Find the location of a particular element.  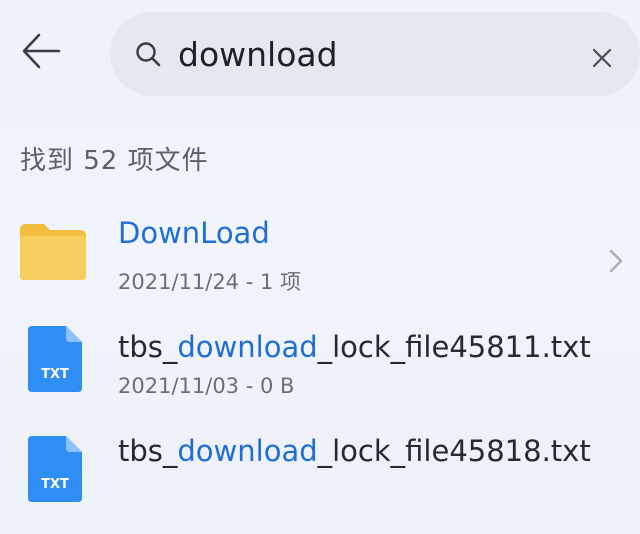

folder-icon is located at coordinates (53, 252).